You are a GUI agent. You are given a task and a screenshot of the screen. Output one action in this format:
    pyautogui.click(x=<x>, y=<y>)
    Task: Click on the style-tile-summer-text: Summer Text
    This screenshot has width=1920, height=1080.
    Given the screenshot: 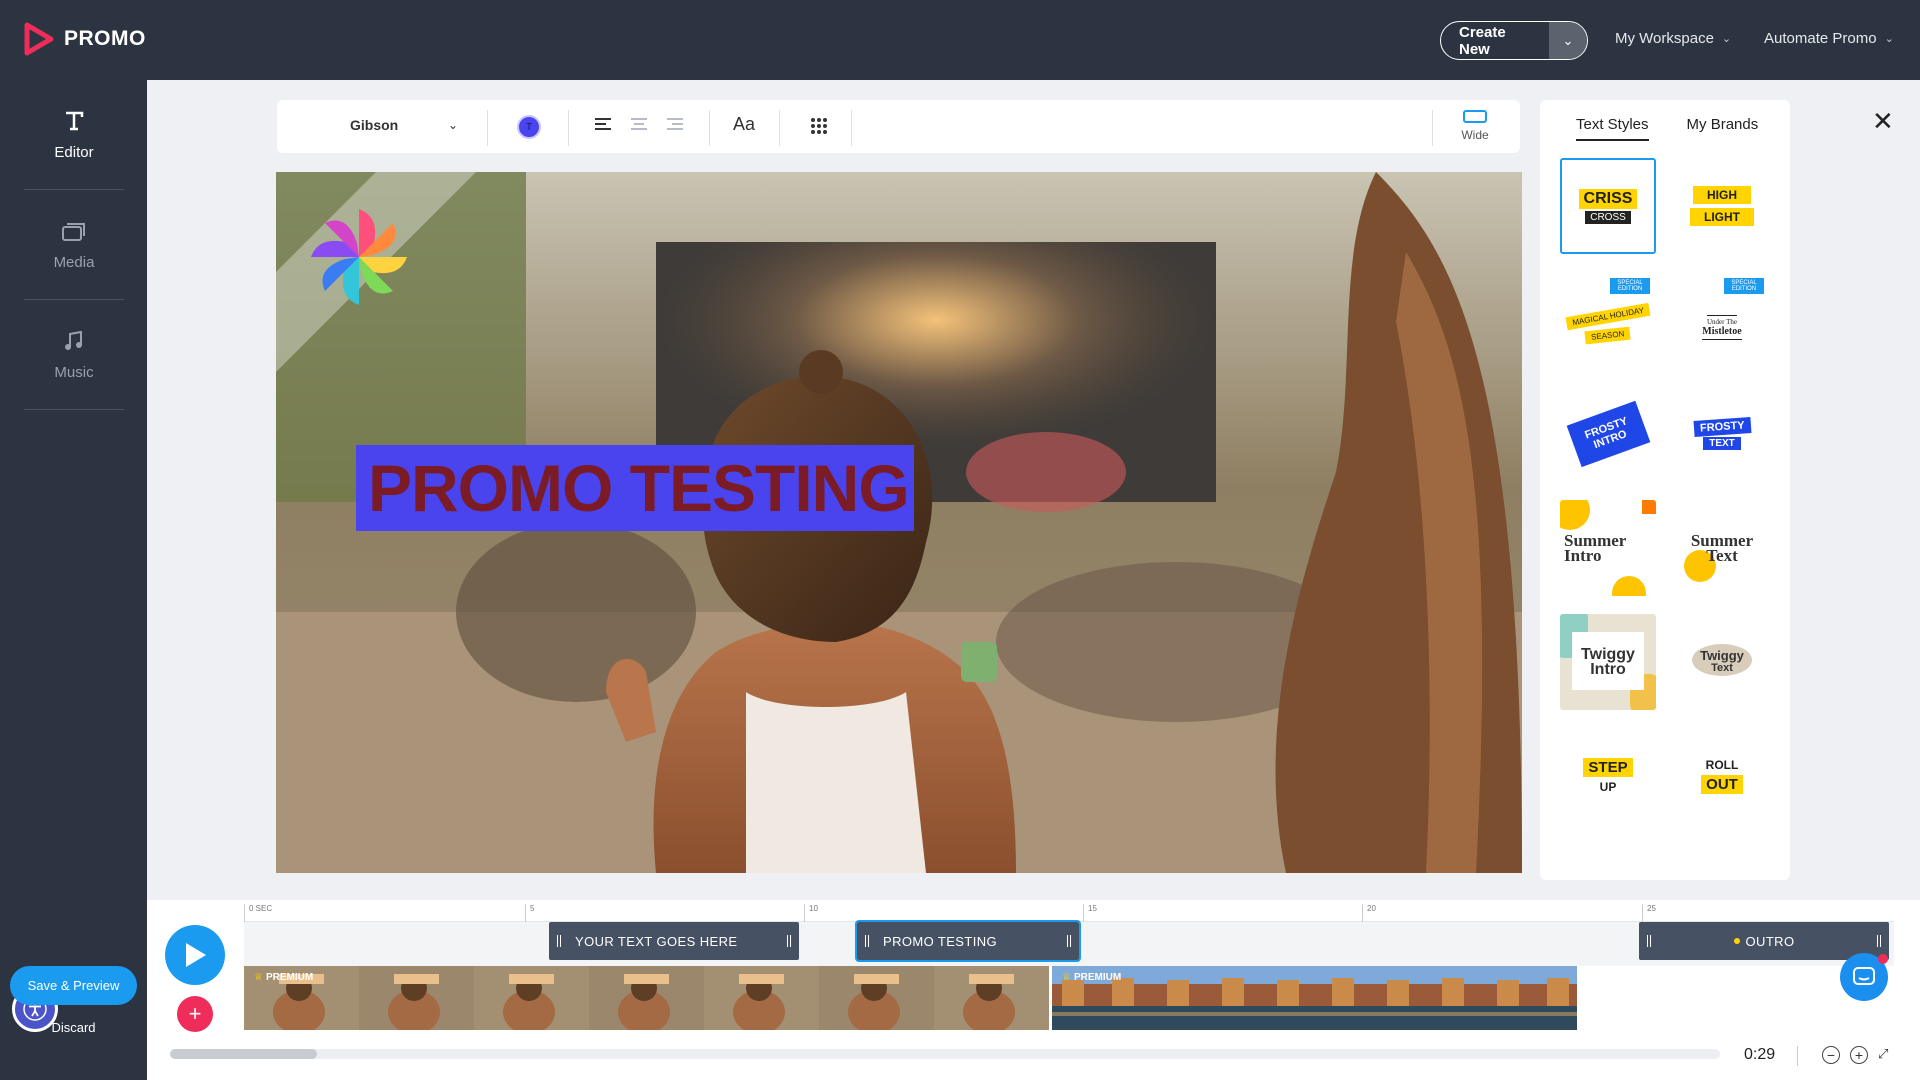 What is the action you would take?
    pyautogui.click(x=1722, y=548)
    